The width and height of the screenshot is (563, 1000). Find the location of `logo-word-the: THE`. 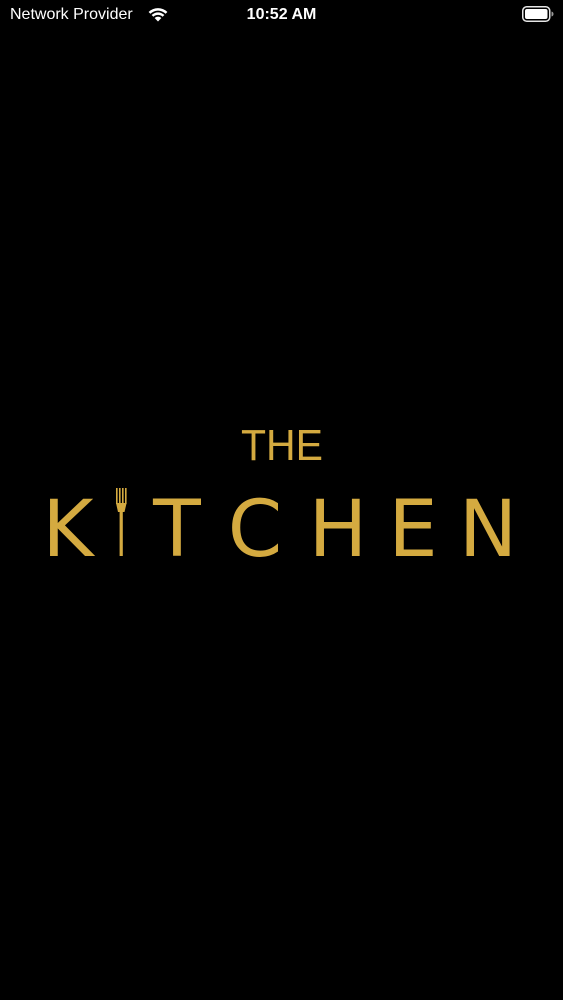

logo-word-the: THE is located at coordinates (282, 445).